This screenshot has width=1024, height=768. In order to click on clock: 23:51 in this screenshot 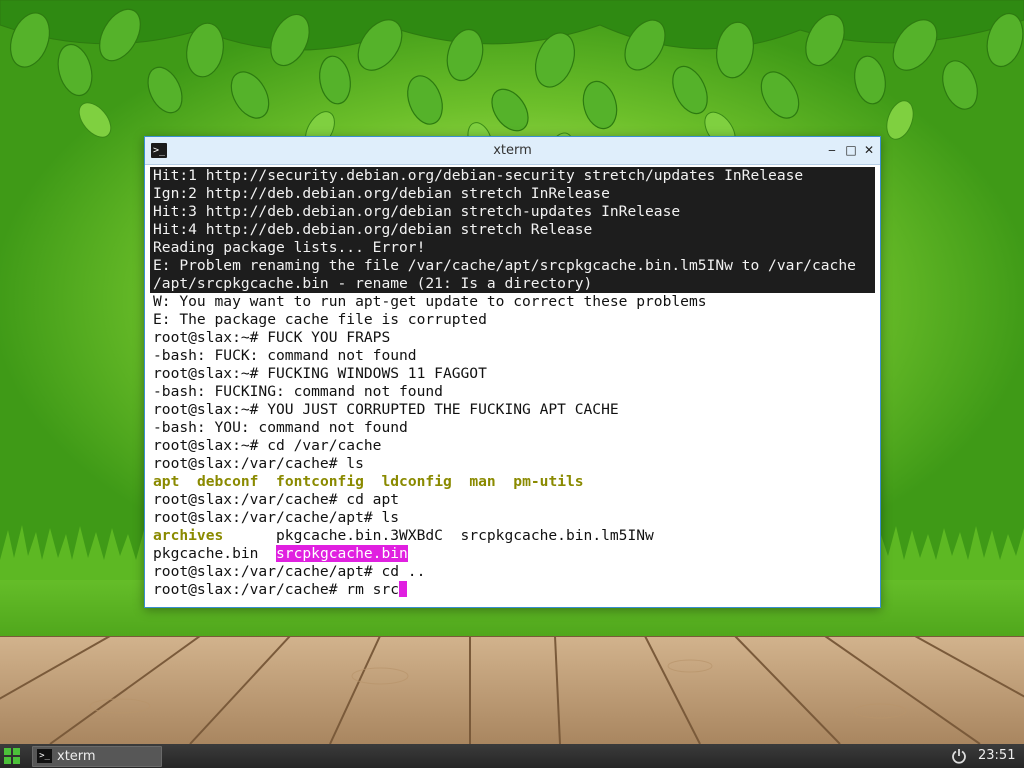, I will do `click(996, 756)`.